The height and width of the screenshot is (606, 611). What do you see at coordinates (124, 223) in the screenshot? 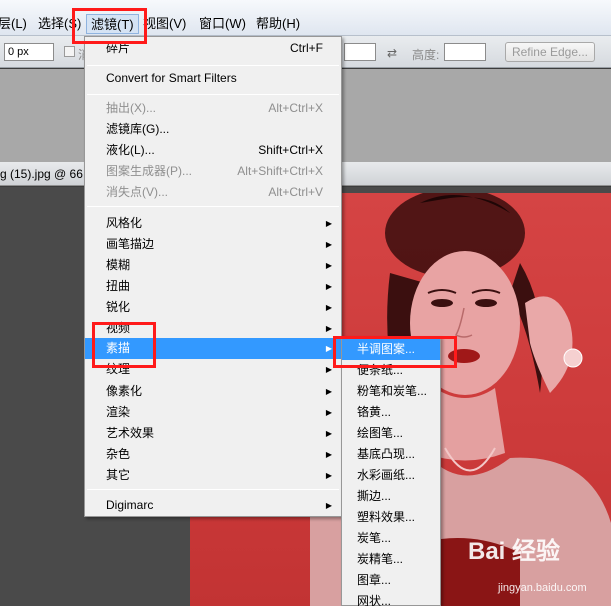
I see `menu-item-label: 风格化` at bounding box center [124, 223].